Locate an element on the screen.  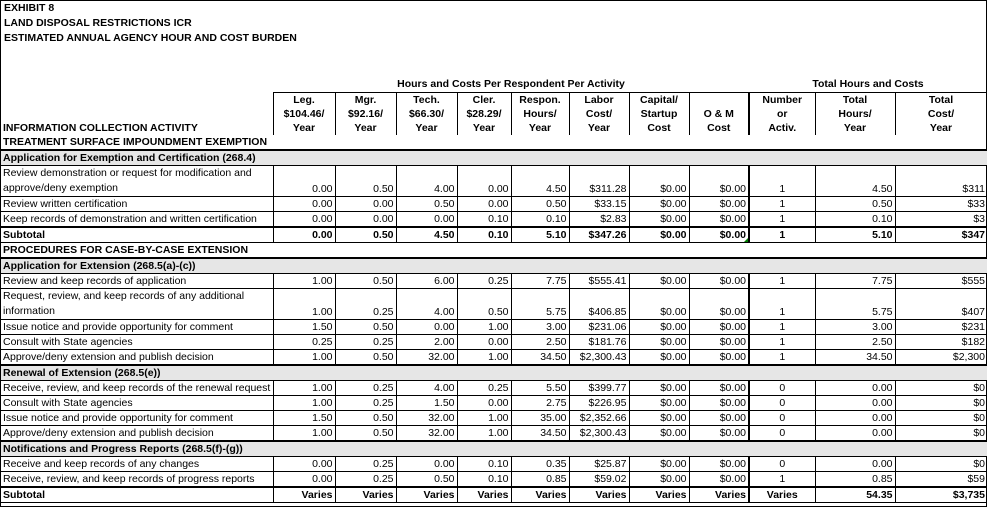
table-cell: 54.35 is located at coordinates (855, 494).